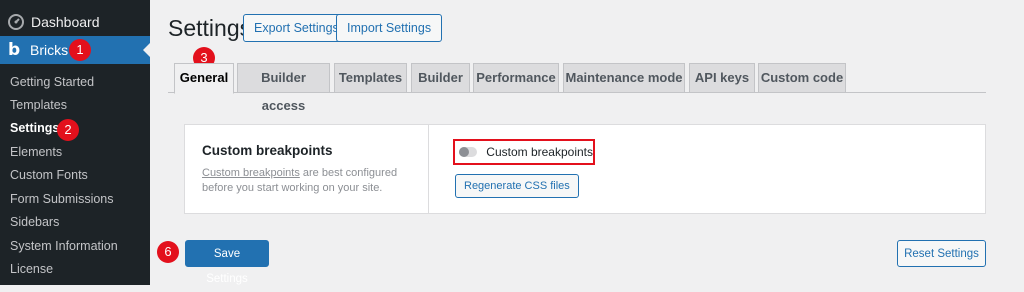 This screenshot has width=1024, height=292. What do you see at coordinates (68, 130) in the screenshot?
I see `step-marker-2: 2` at bounding box center [68, 130].